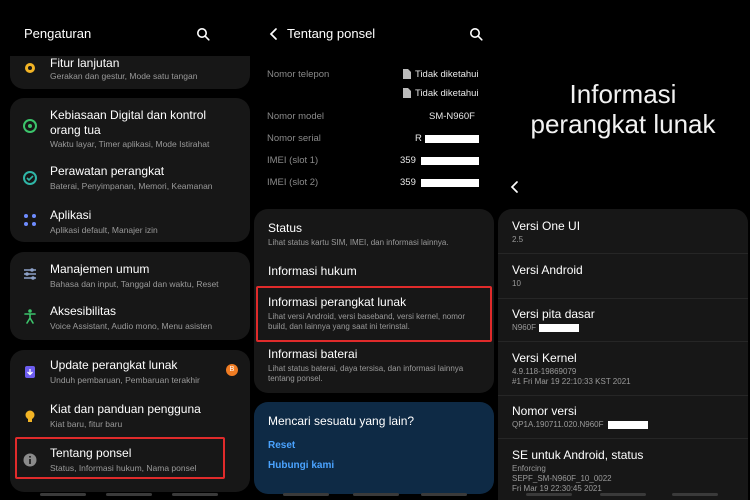 The height and width of the screenshot is (500, 750). Describe the element at coordinates (30, 220) in the screenshot. I see `apps-icon` at that location.